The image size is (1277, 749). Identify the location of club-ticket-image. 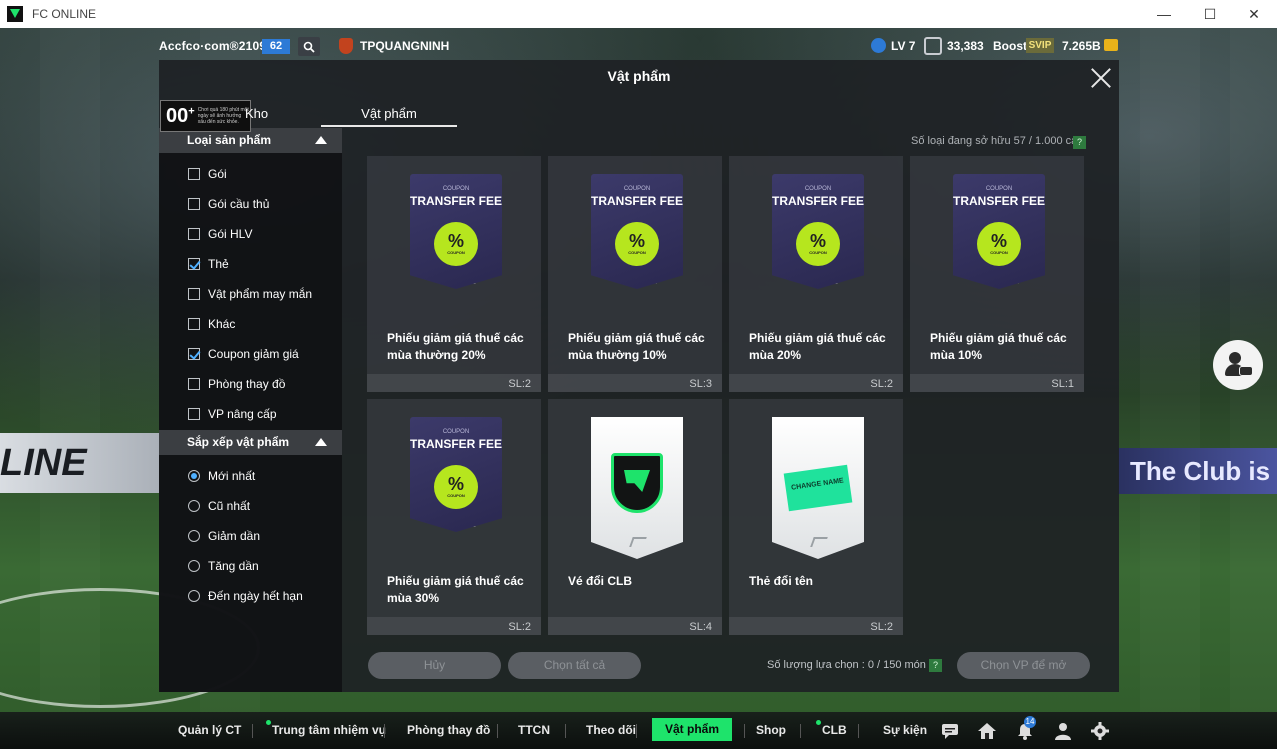
(637, 488).